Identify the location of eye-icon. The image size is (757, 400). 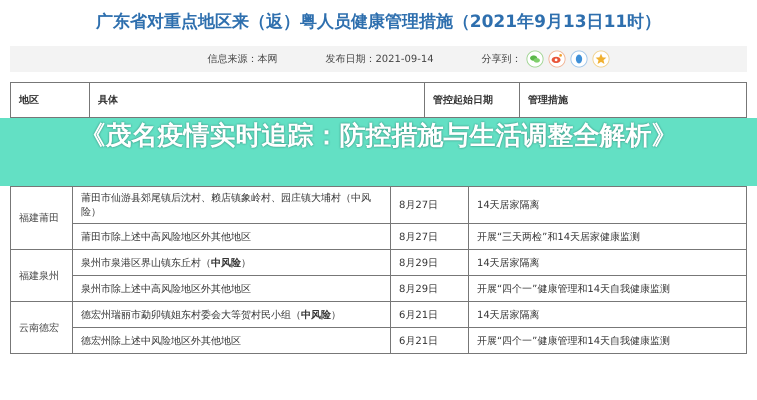
(557, 59).